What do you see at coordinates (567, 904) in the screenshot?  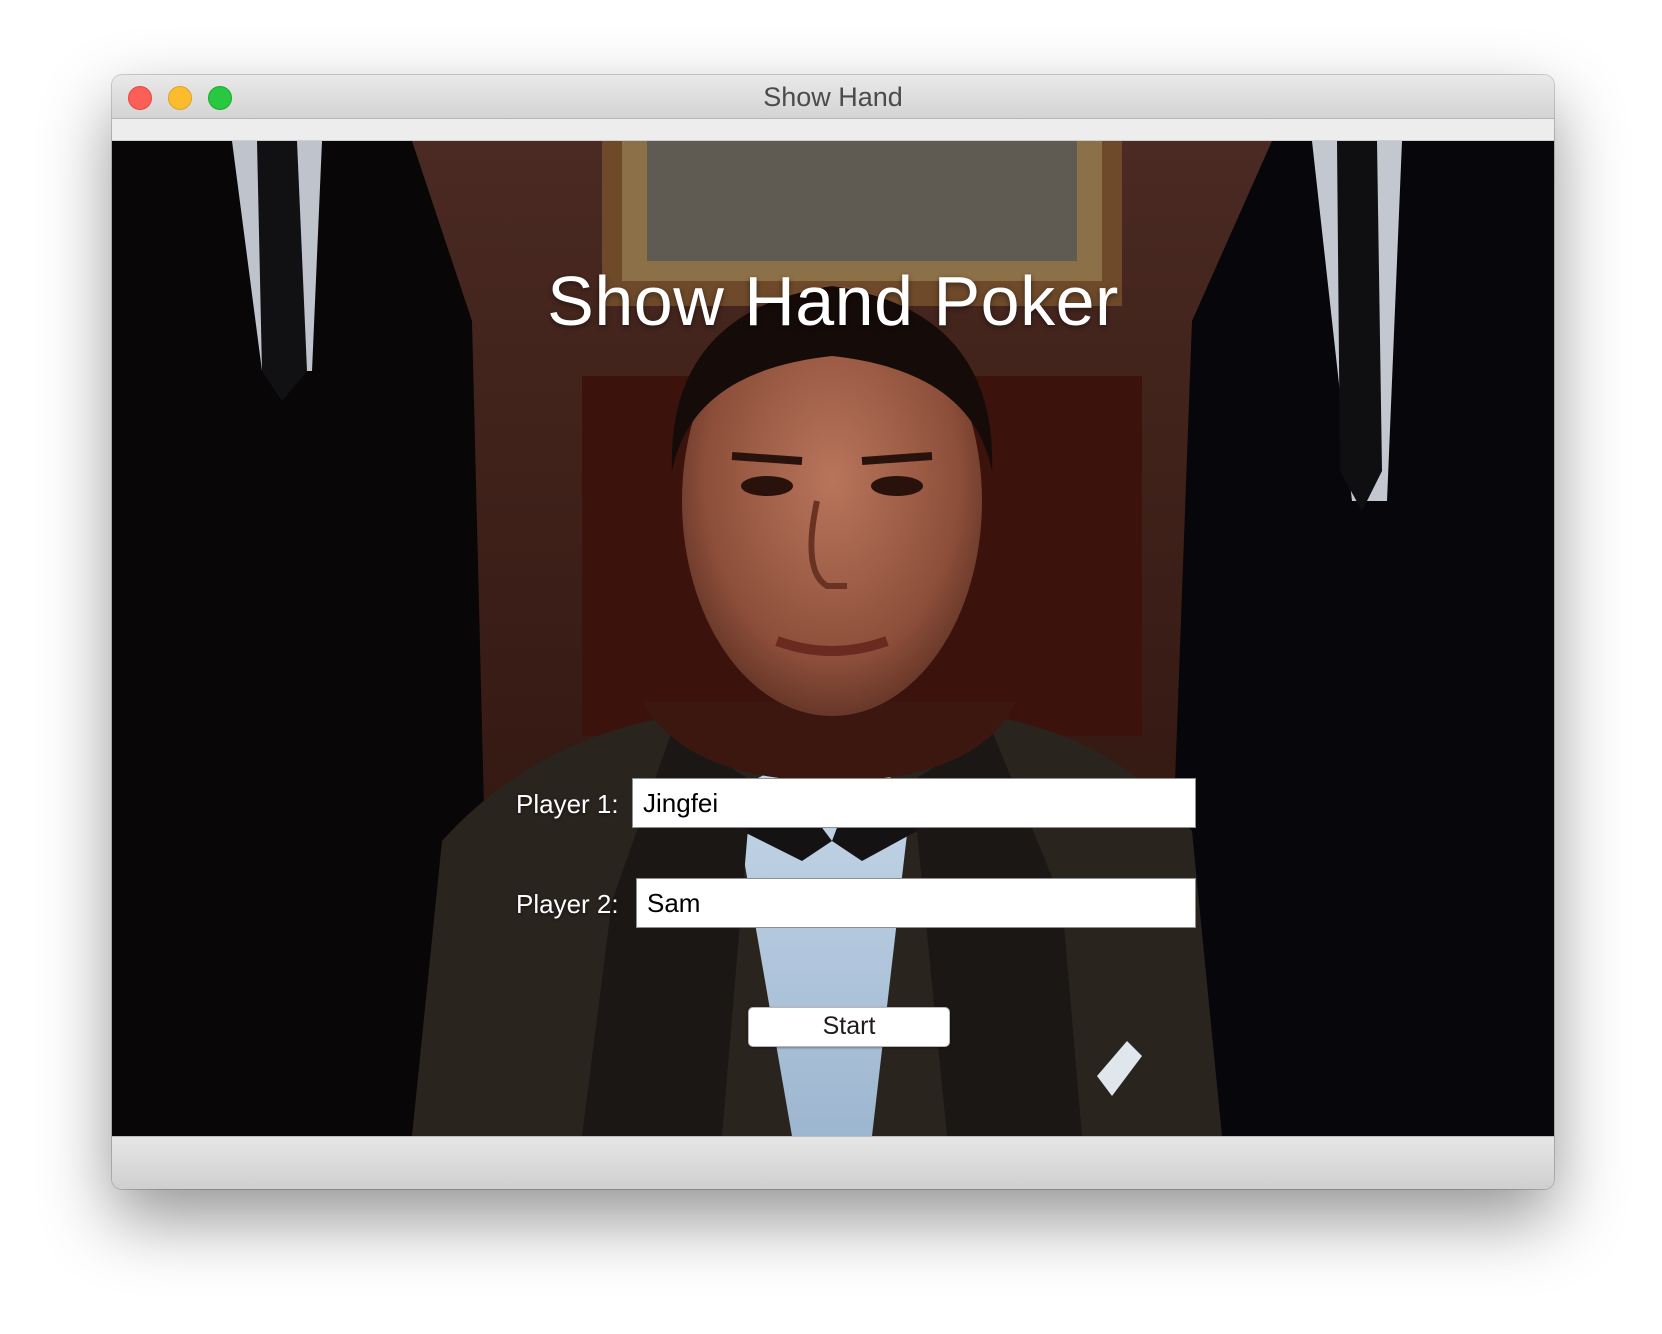 I see `player2-label: Player 2:` at bounding box center [567, 904].